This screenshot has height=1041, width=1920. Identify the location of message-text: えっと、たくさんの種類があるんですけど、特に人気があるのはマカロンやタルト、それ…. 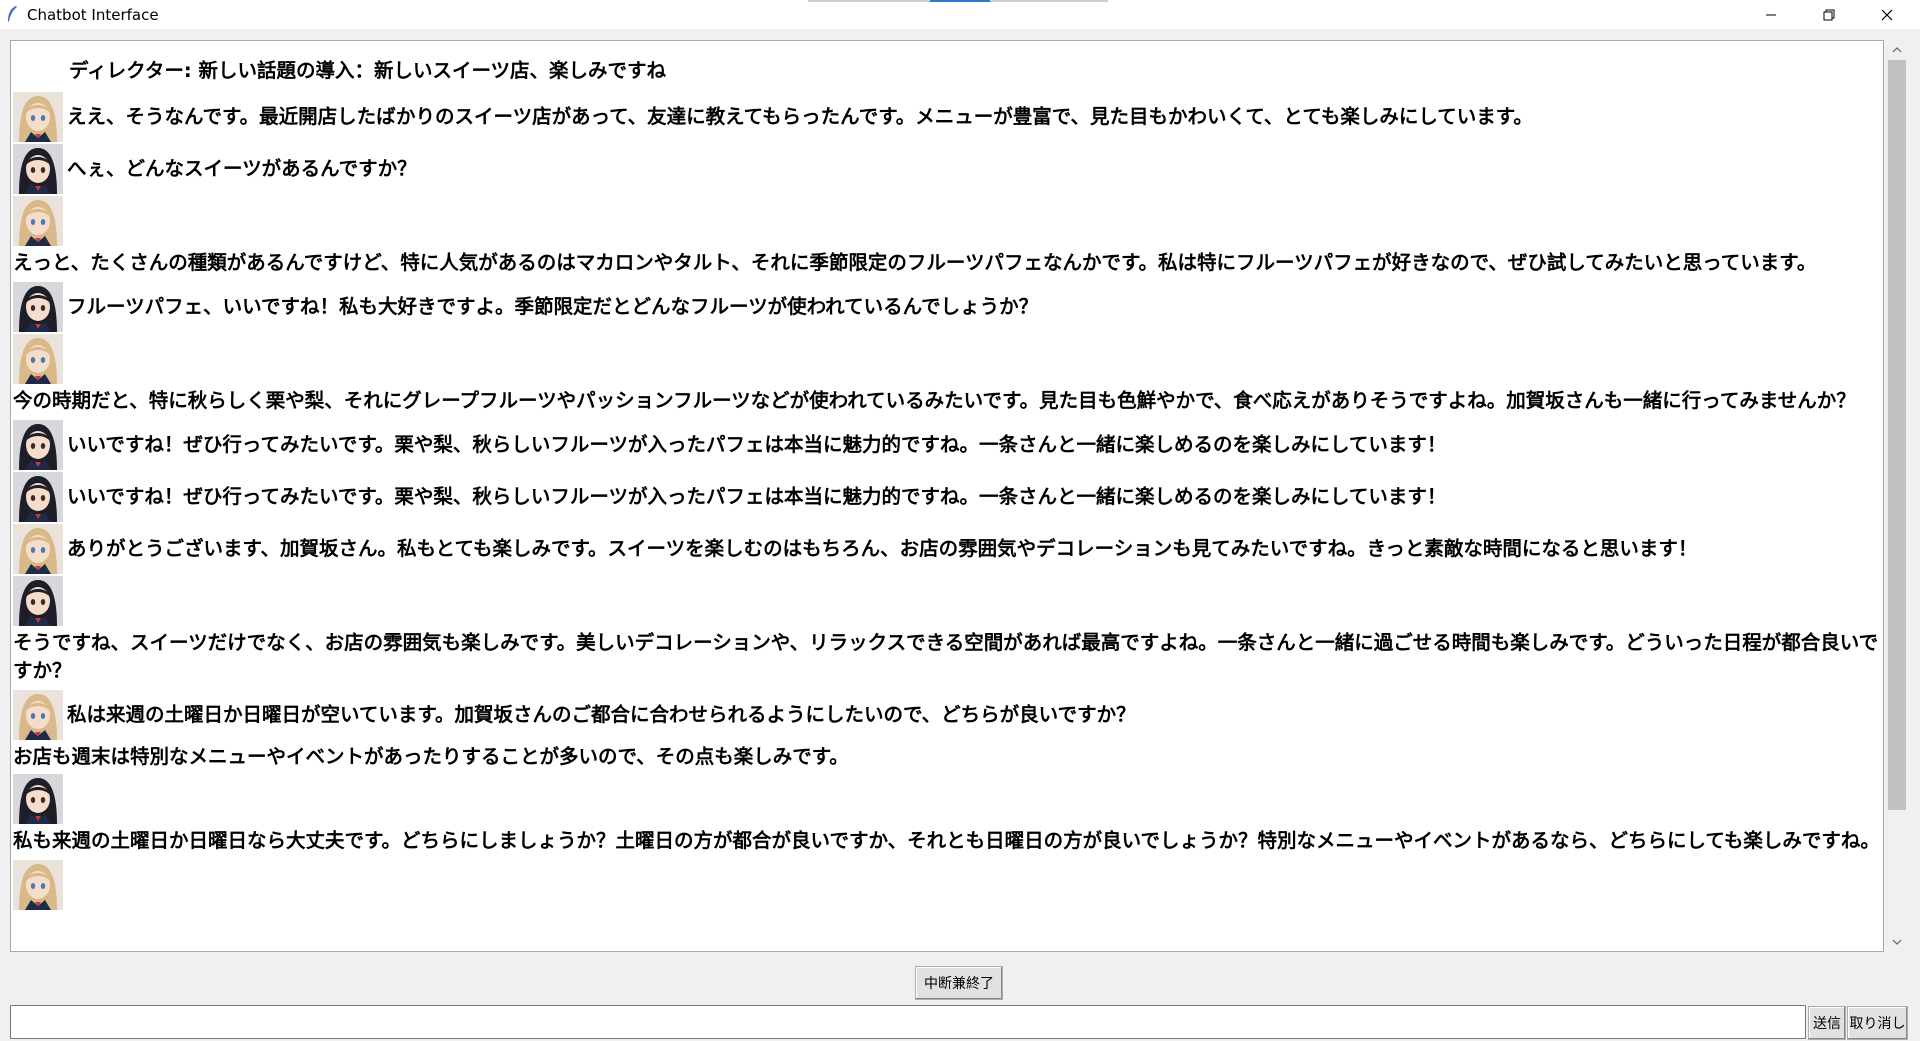
(915, 262).